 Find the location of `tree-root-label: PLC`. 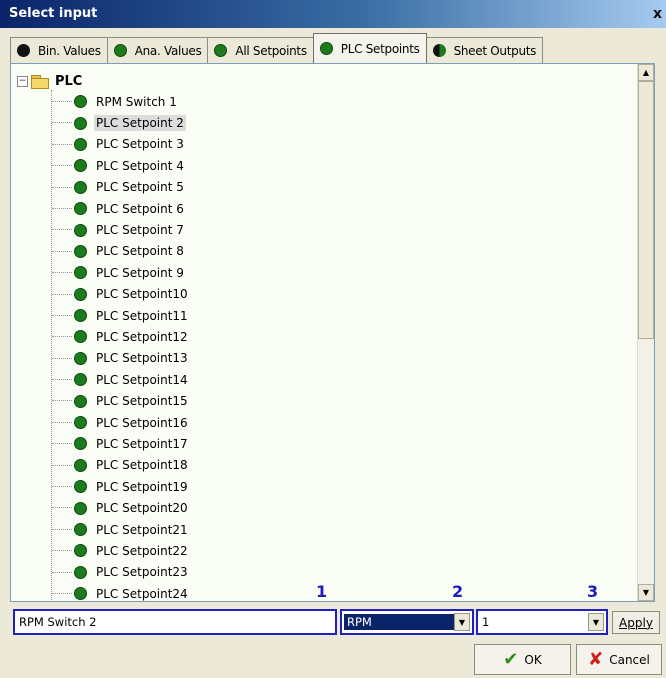

tree-root-label: PLC is located at coordinates (69, 81).